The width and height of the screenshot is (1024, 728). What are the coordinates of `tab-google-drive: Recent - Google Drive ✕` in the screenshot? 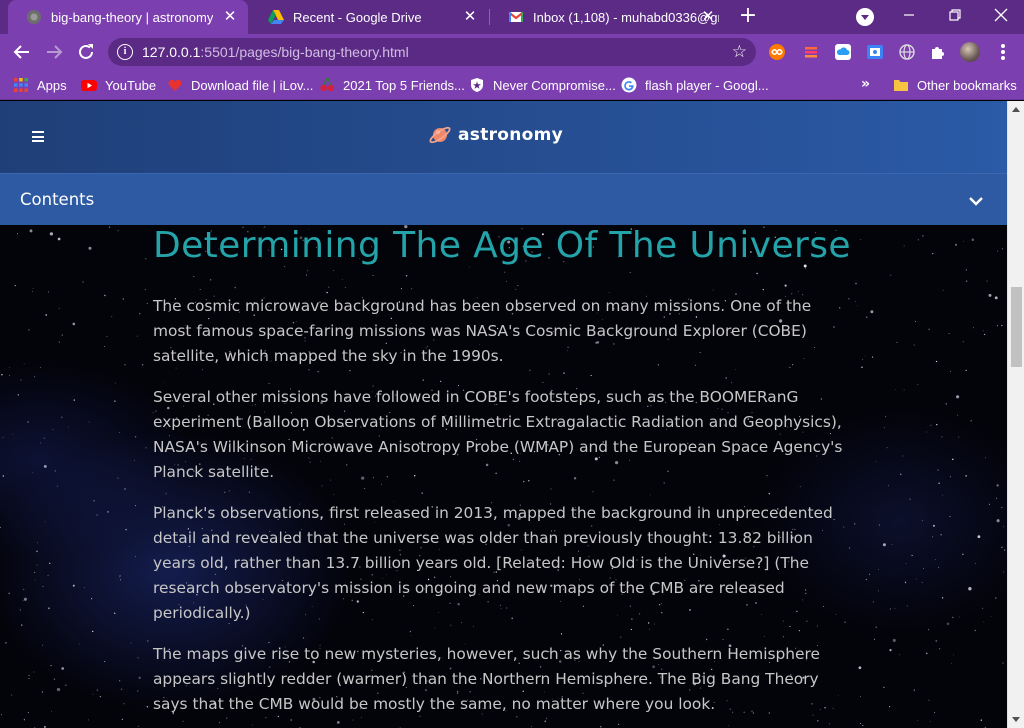 It's located at (369, 17).